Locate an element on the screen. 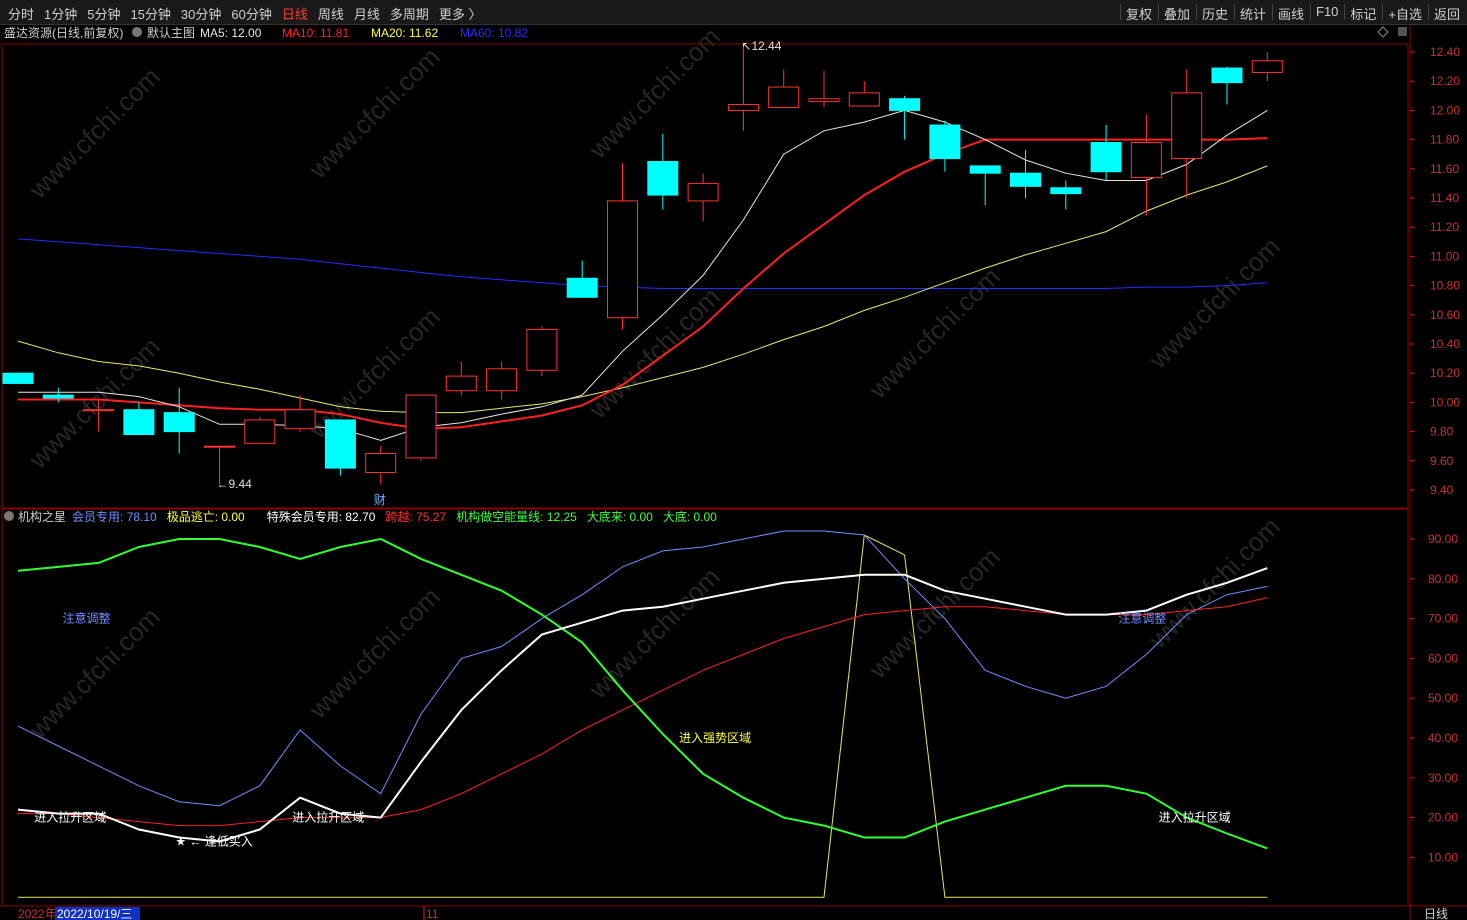 This screenshot has width=1467, height=920. indicator-value-label: 大底来: 0.00 is located at coordinates (620, 516).